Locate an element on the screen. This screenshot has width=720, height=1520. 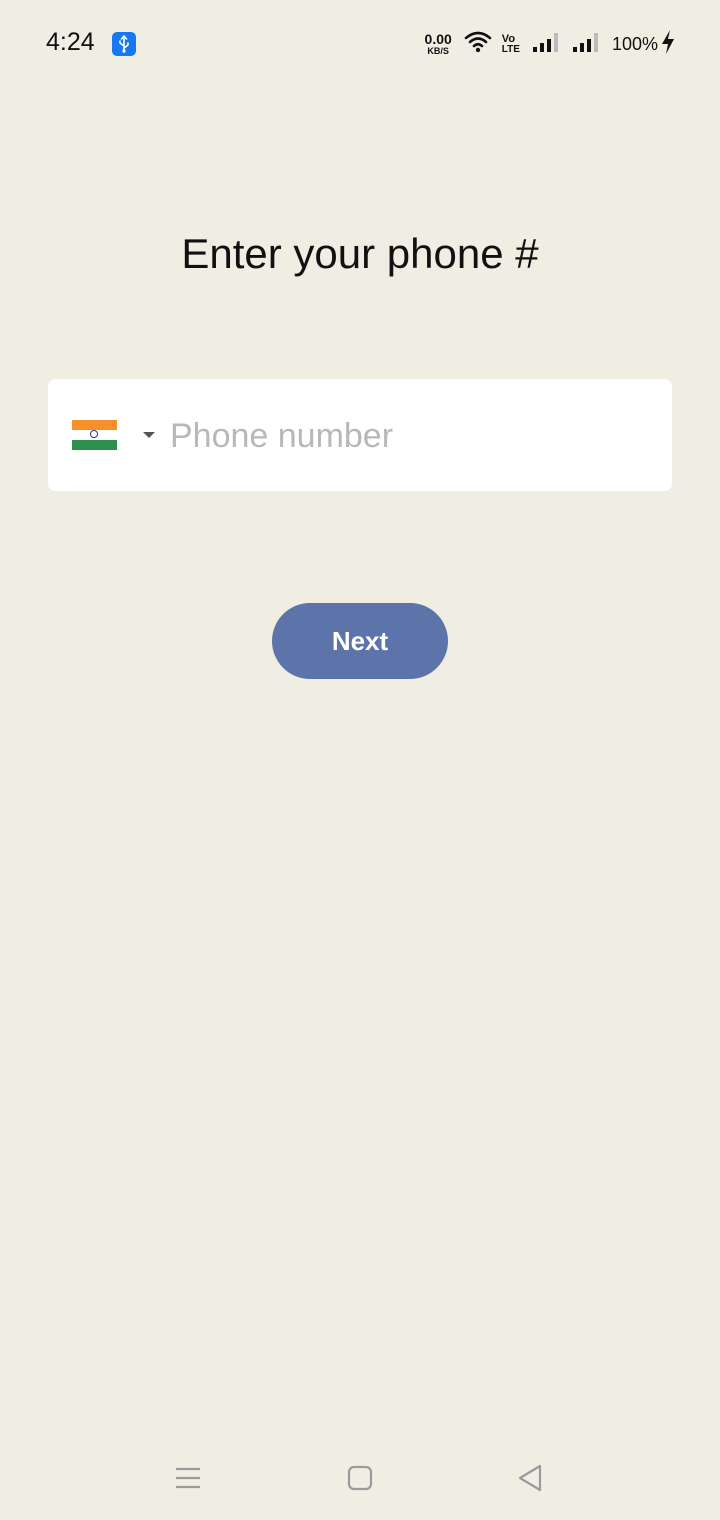
battery-percentage: 100% is located at coordinates (634, 43).